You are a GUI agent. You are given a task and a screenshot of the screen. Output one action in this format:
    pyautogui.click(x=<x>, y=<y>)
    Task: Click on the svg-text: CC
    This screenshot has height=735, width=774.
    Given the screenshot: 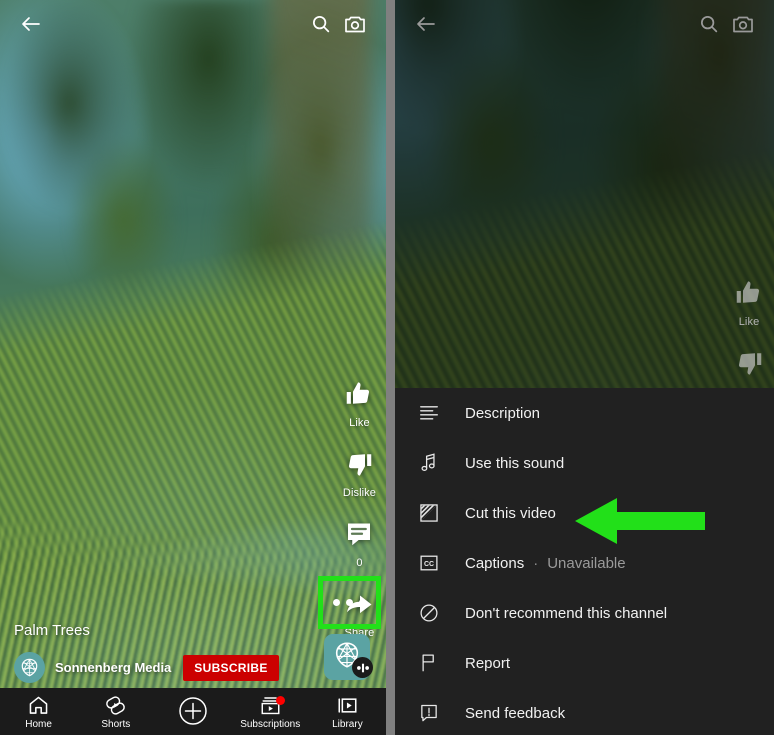 What is the action you would take?
    pyautogui.click(x=429, y=564)
    